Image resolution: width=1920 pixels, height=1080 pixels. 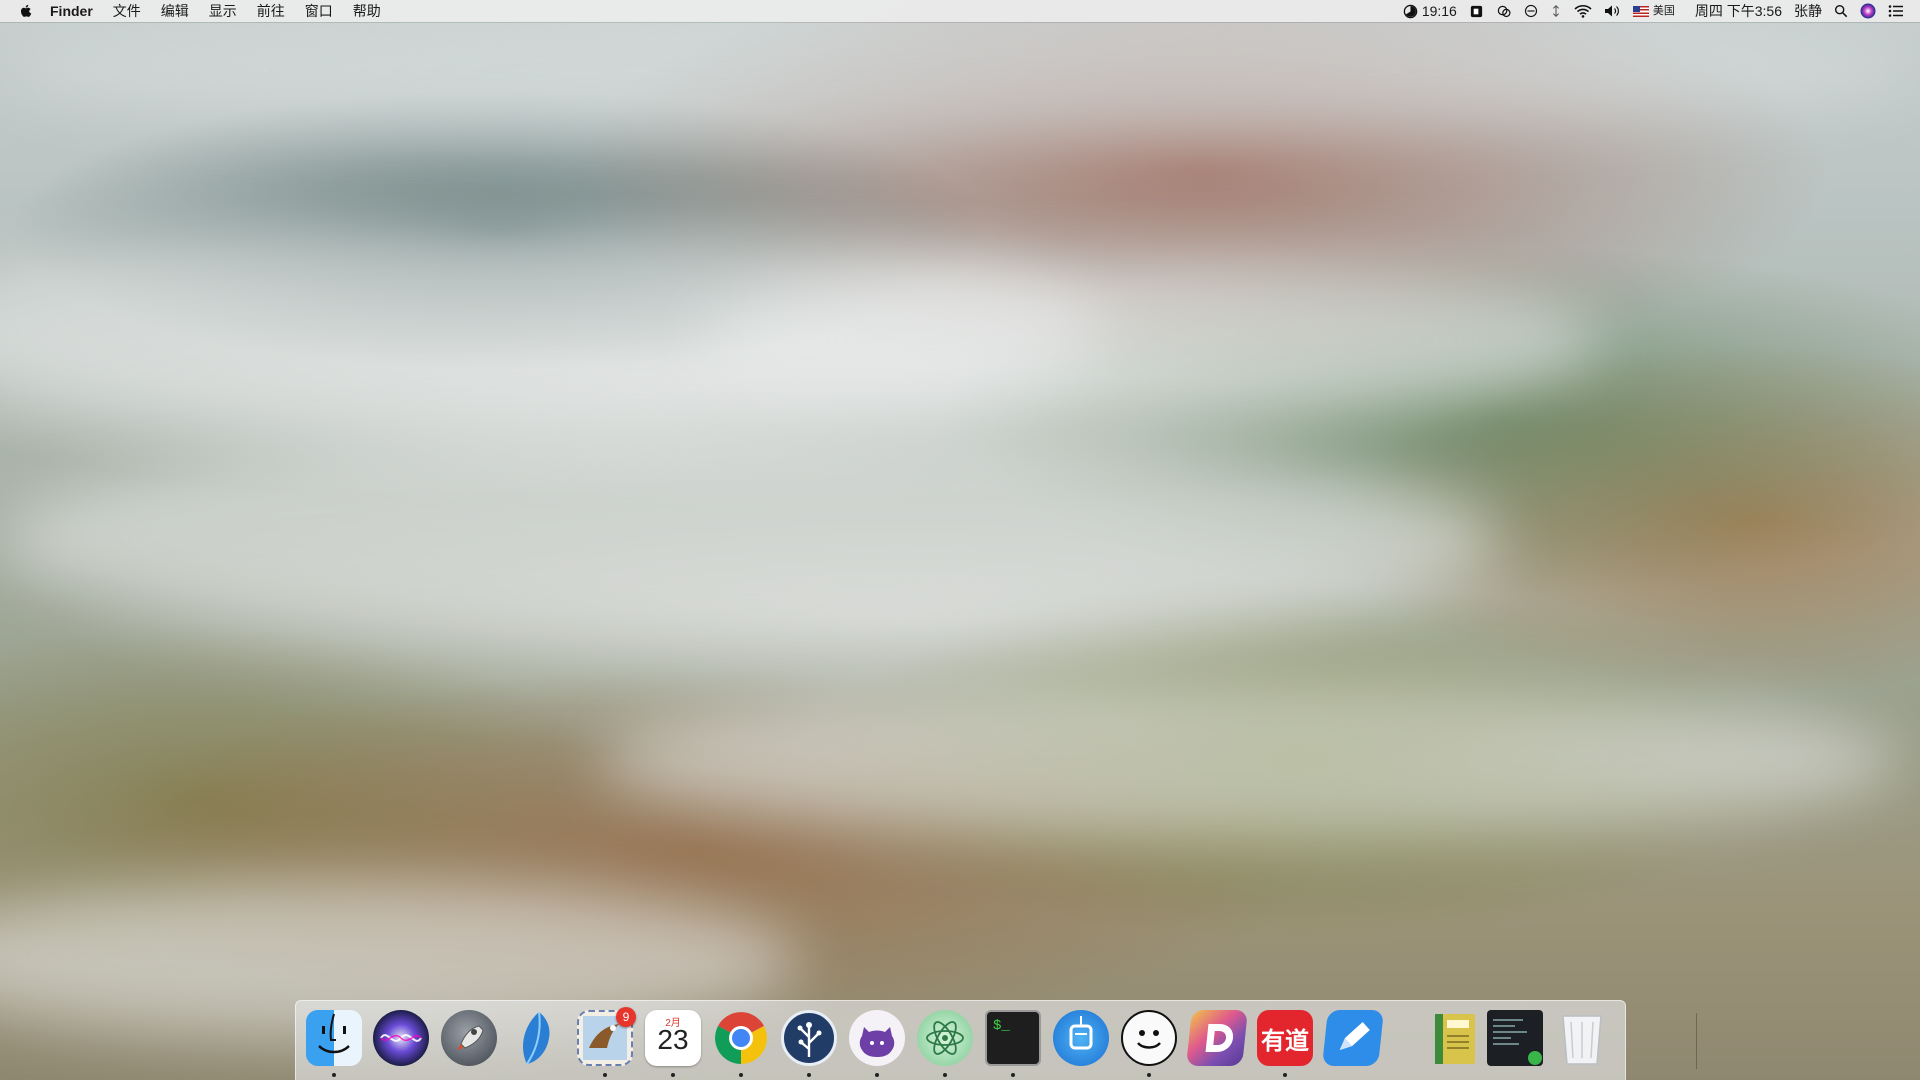 I want to click on status-spotlight, so click(x=1841, y=11).